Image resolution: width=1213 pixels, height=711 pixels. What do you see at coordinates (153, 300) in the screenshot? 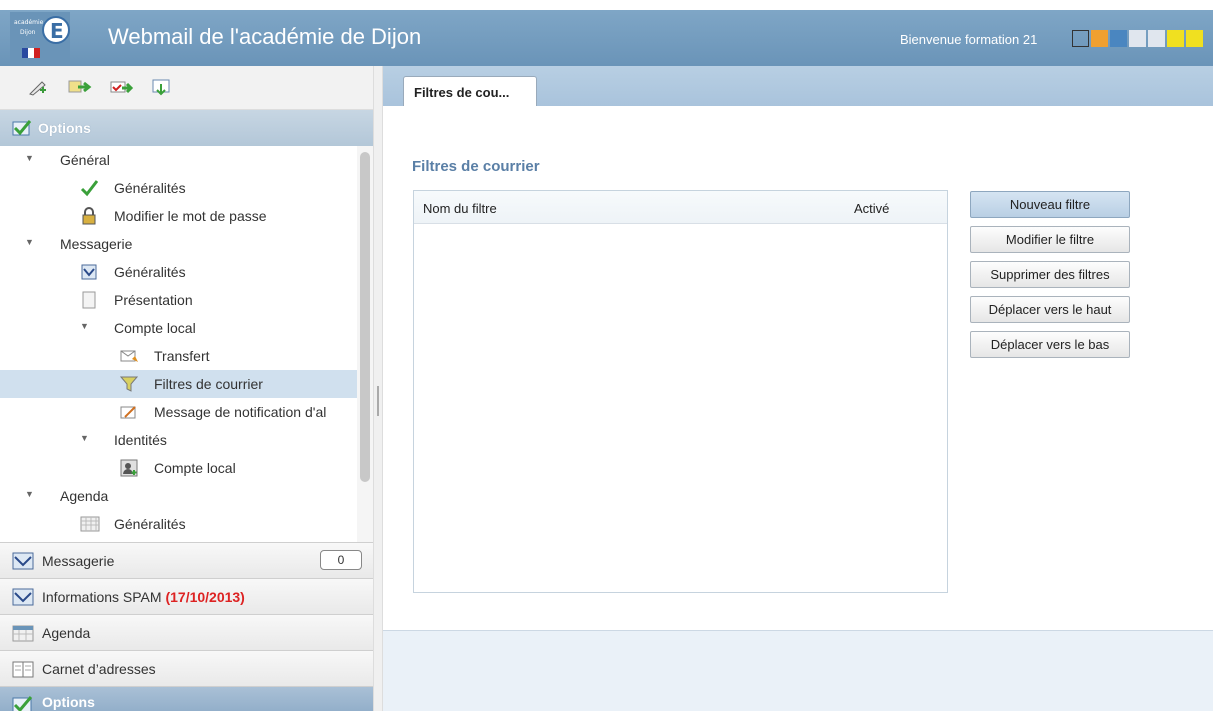
I see `tree-item-label: Présentation` at bounding box center [153, 300].